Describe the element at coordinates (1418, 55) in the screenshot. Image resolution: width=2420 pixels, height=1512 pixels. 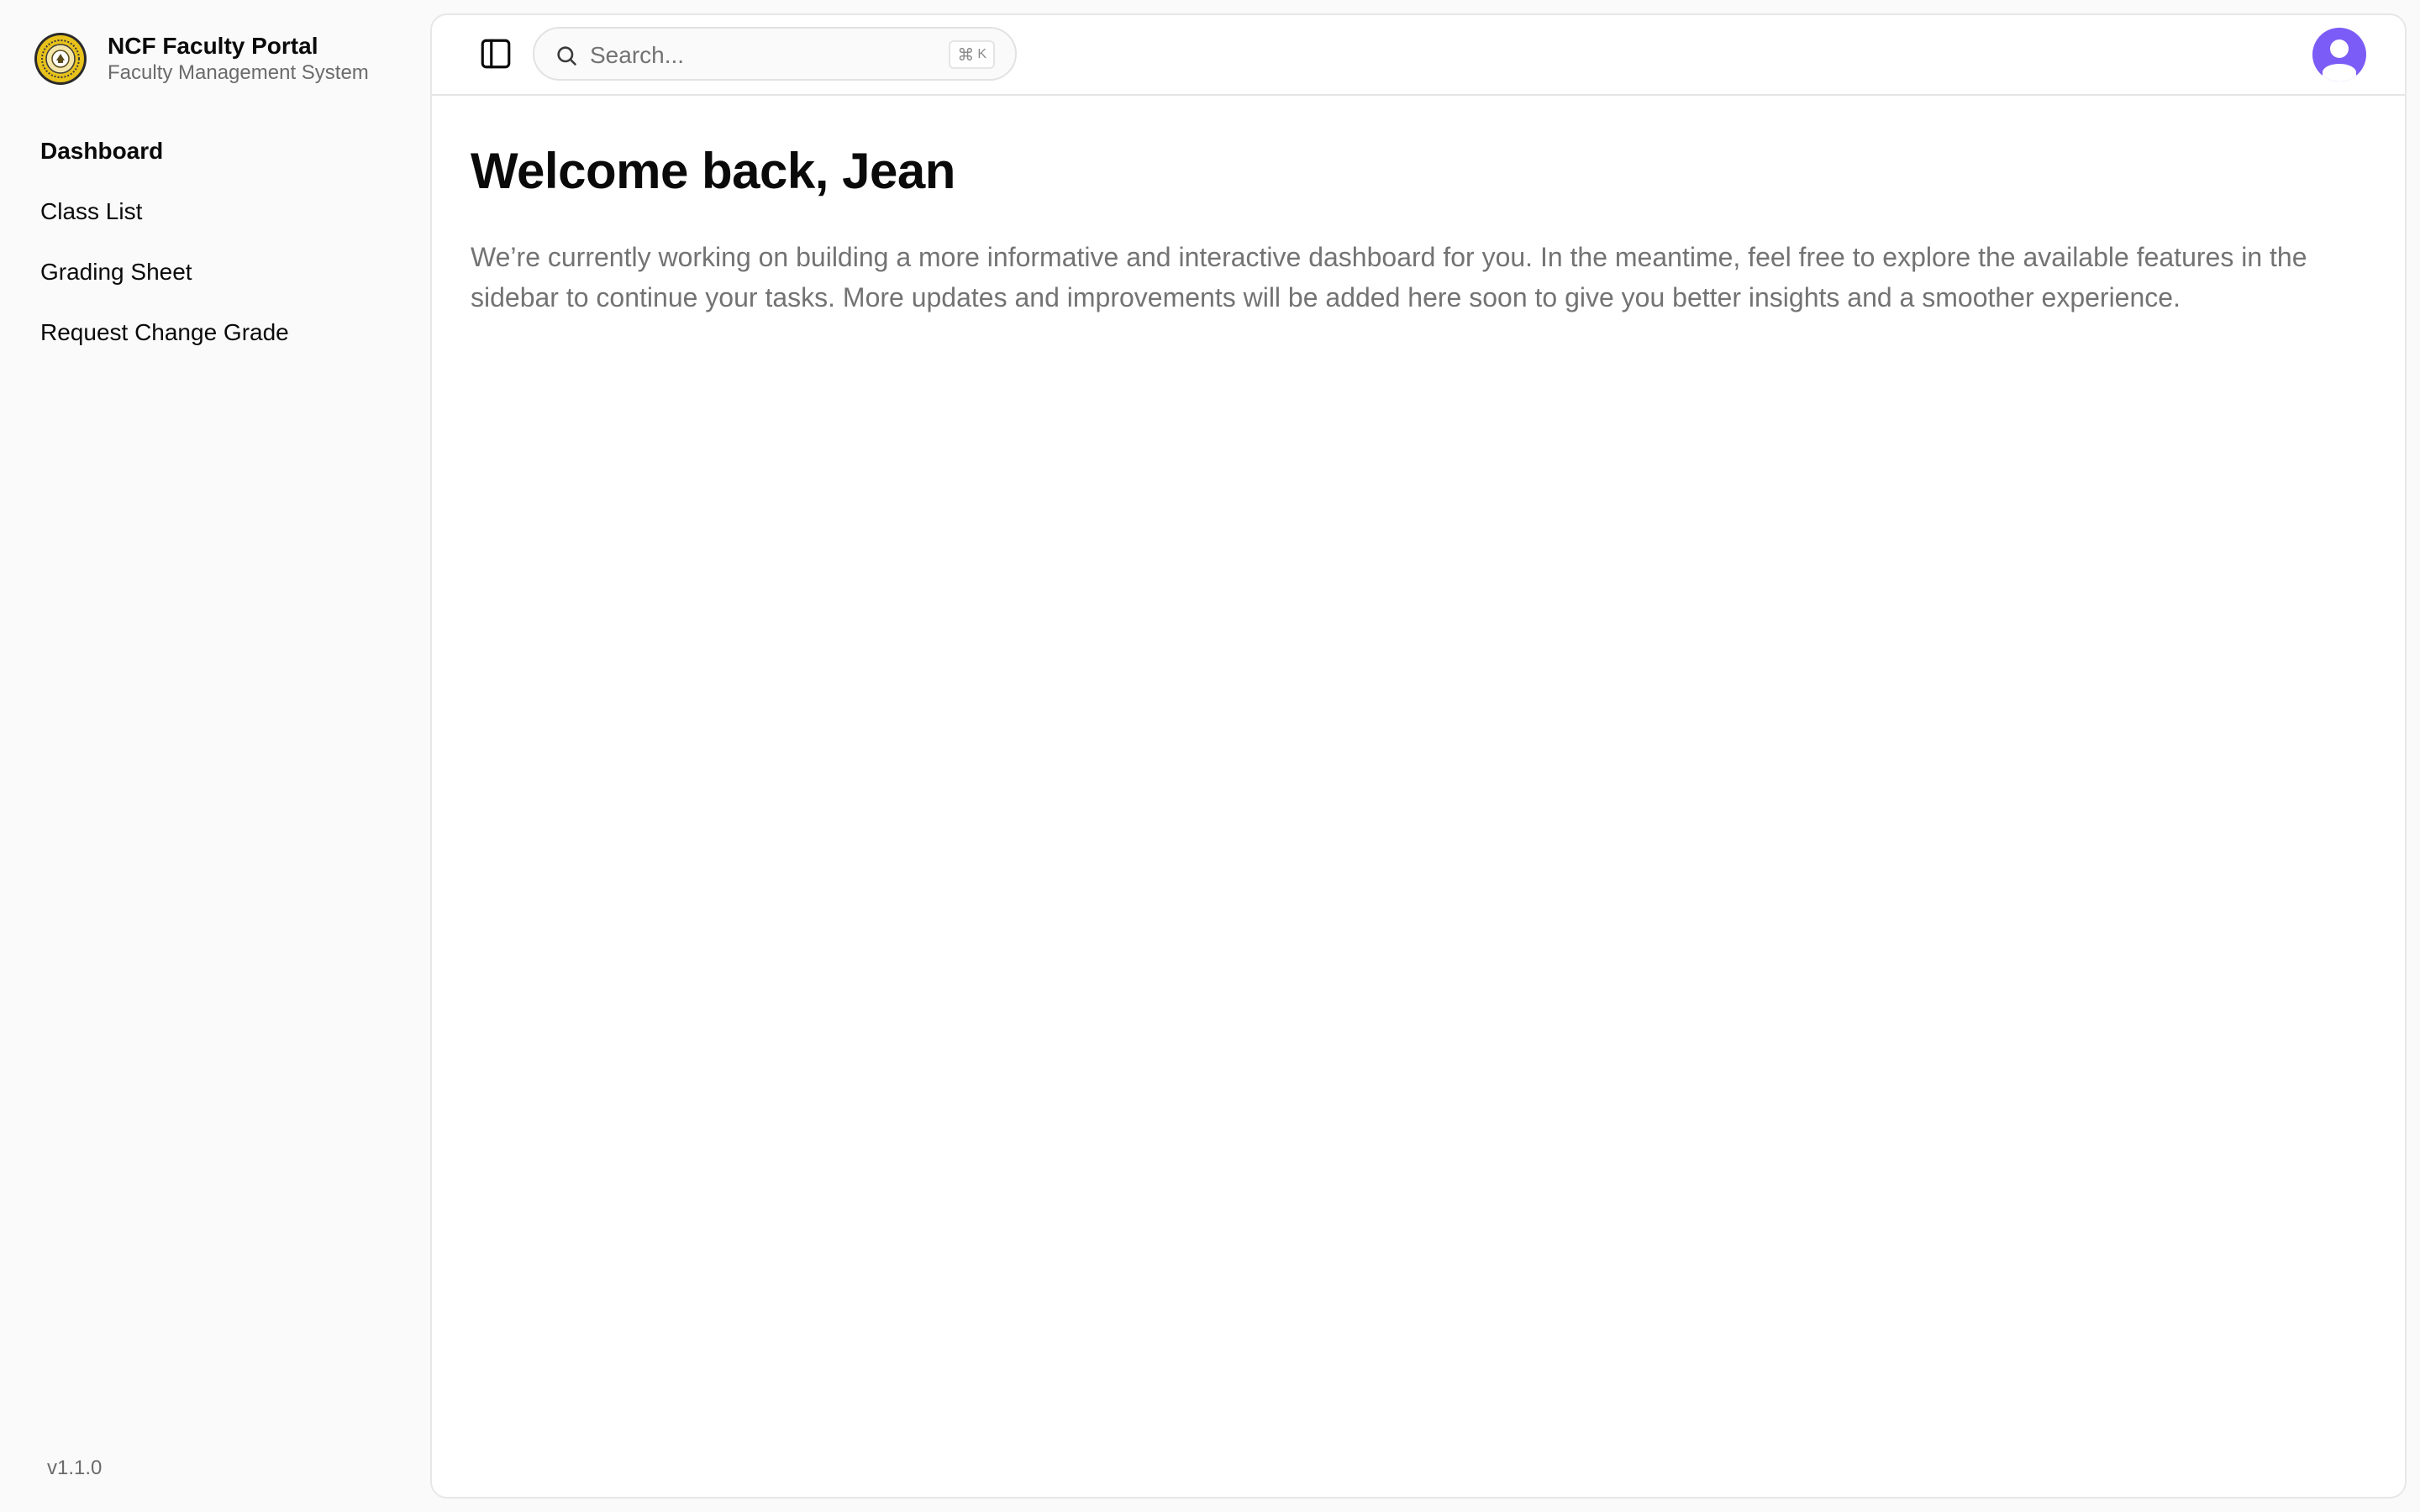
I see `topbar: ⌘ K` at that location.